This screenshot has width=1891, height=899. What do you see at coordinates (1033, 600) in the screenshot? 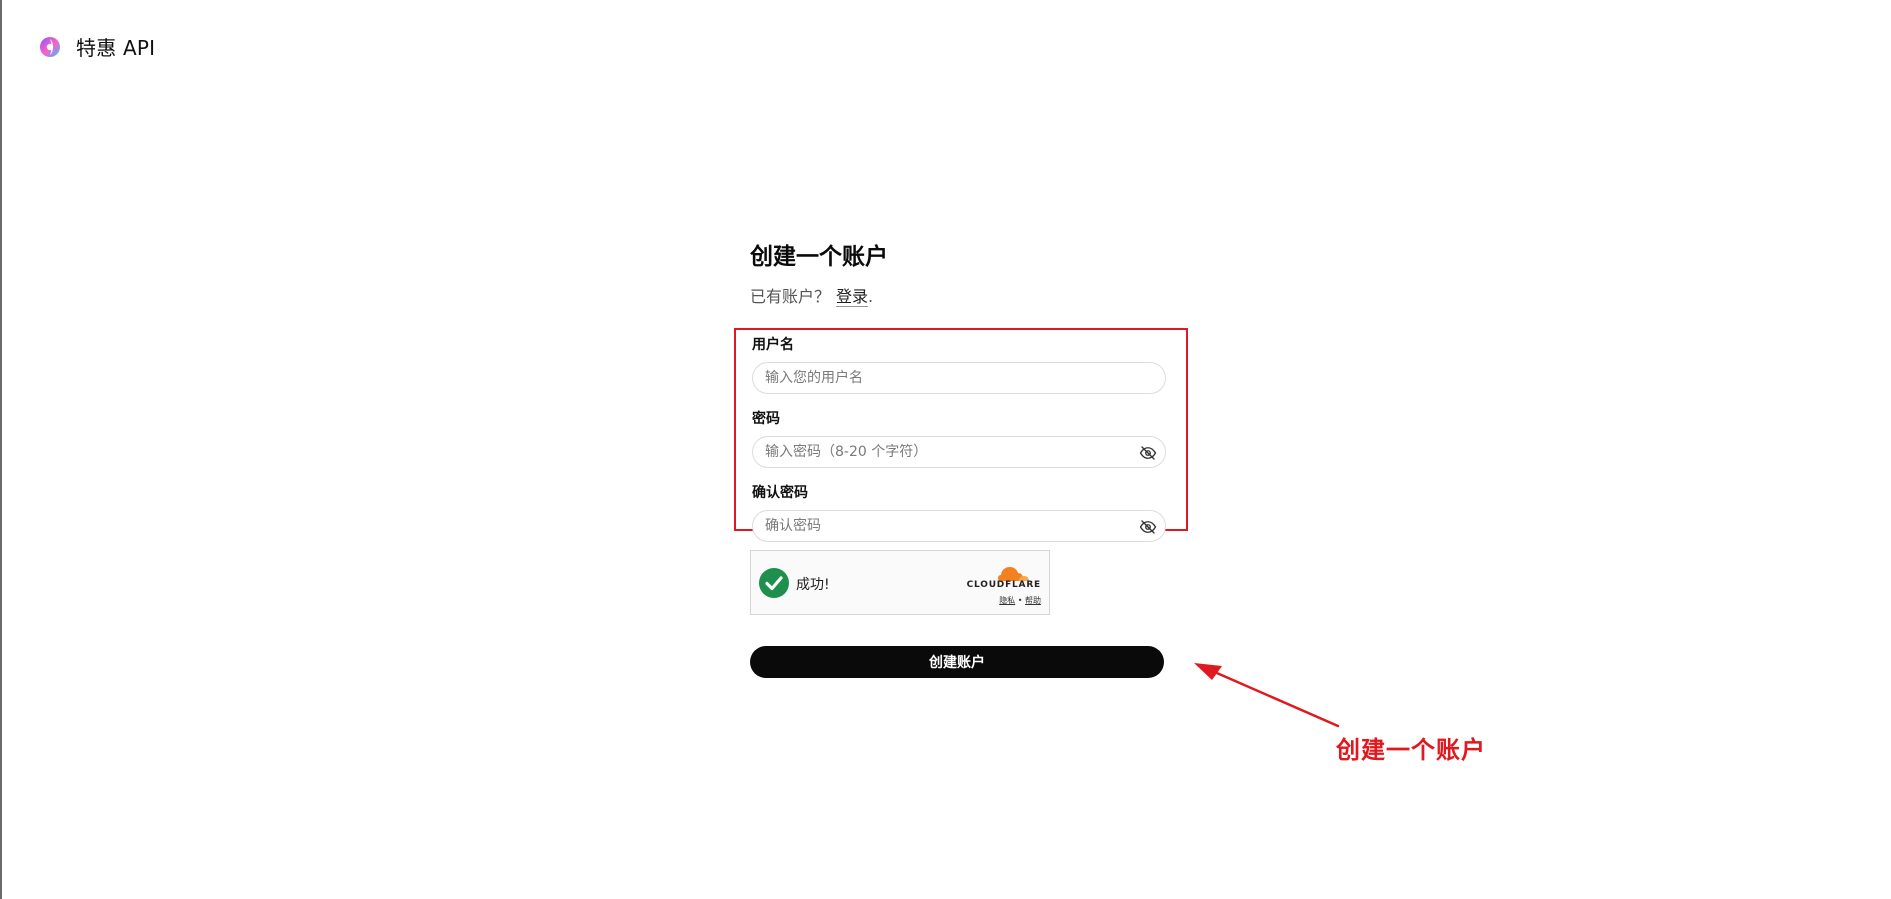
I see `help-link: 帮助` at bounding box center [1033, 600].